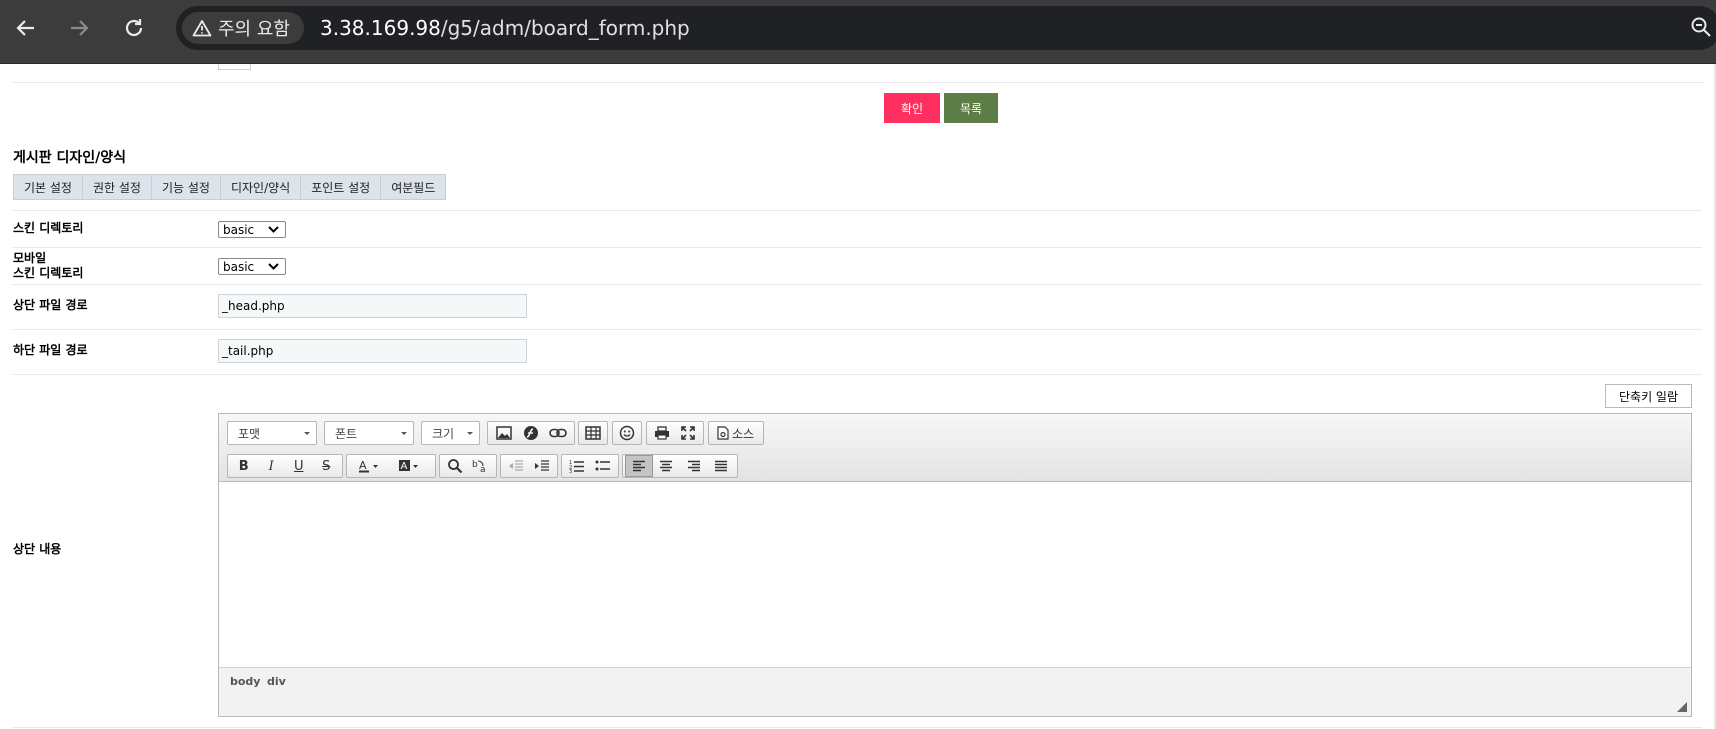 This screenshot has height=729, width=1716. I want to click on align-left-icon, so click(639, 466).